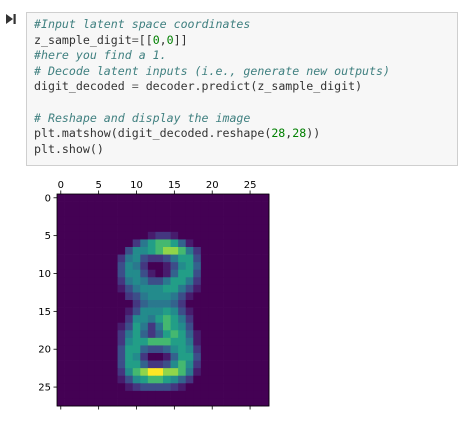 The width and height of the screenshot is (462, 422). I want to click on code-line: #Input latent space coordinates, so click(212, 25).